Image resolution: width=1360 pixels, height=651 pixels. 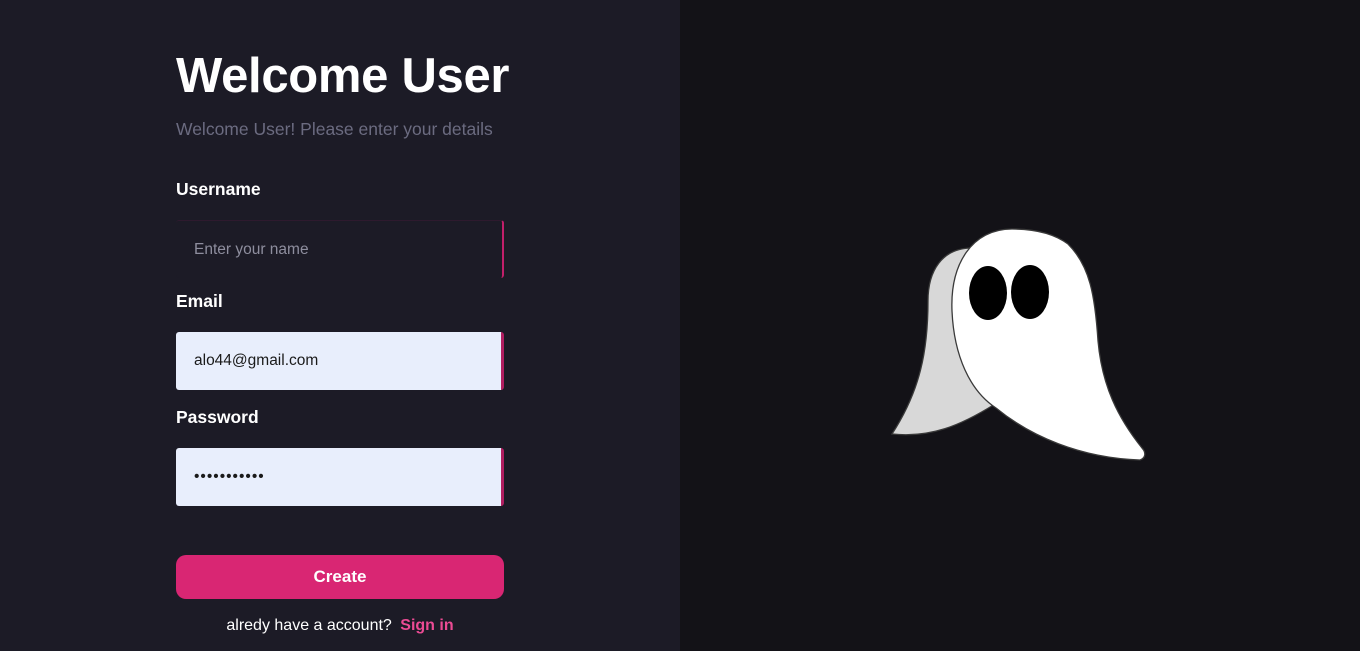 I want to click on signin-link: Sign in, so click(x=426, y=625).